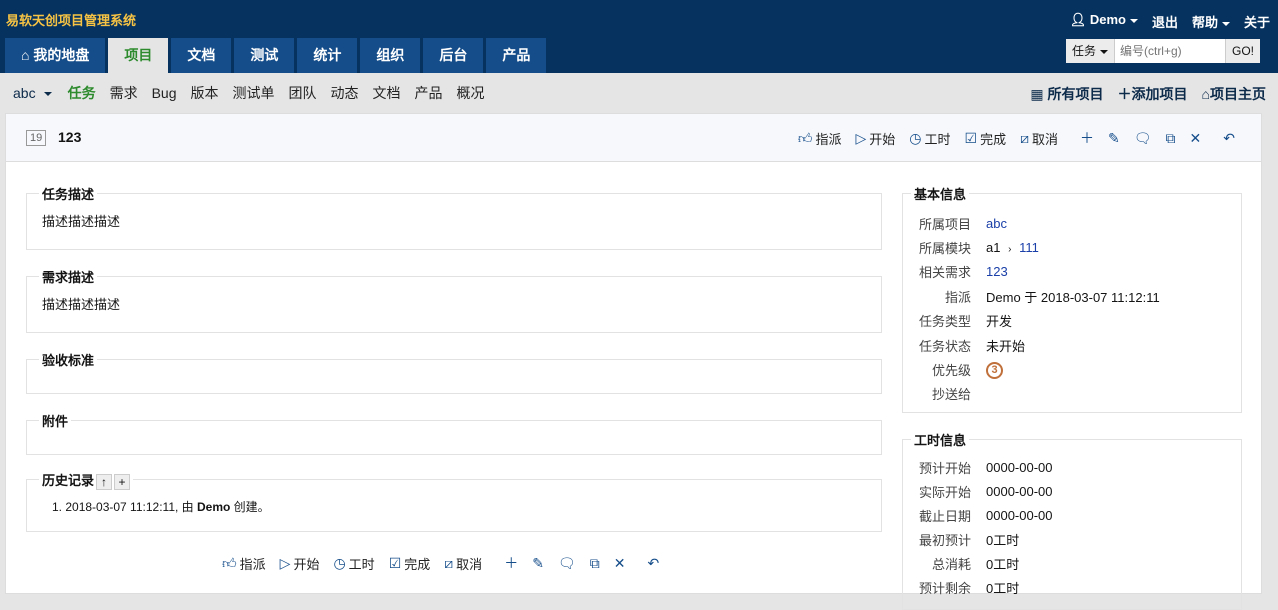 This screenshot has width=1278, height=610. What do you see at coordinates (1159, 94) in the screenshot?
I see `add-project-label: 添加项目` at bounding box center [1159, 94].